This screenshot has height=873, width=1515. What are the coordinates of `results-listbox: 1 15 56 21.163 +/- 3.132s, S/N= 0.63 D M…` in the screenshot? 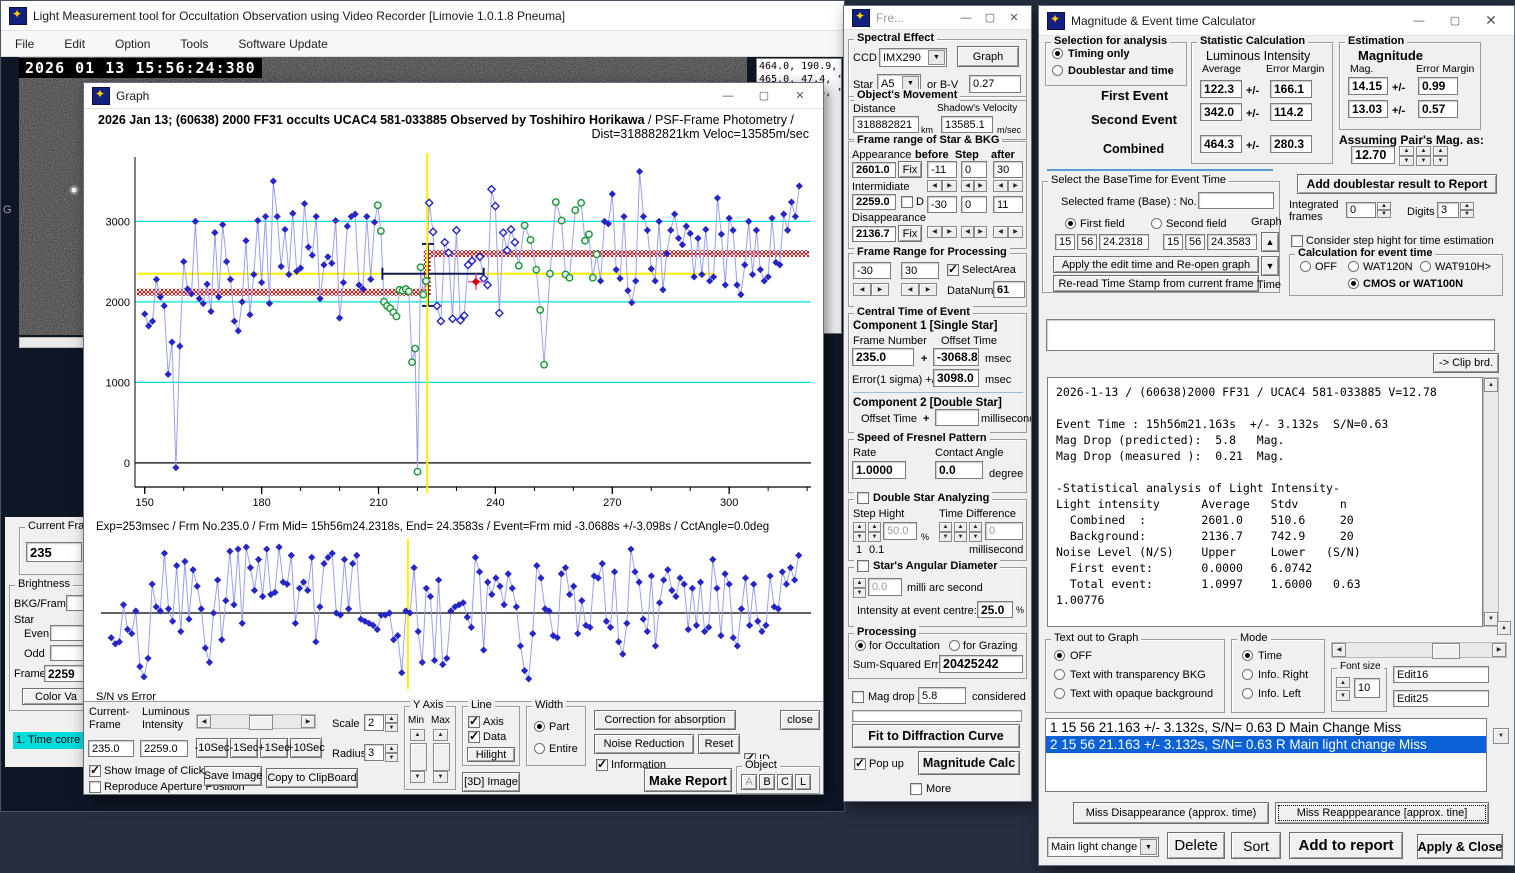 It's located at (1266, 755).